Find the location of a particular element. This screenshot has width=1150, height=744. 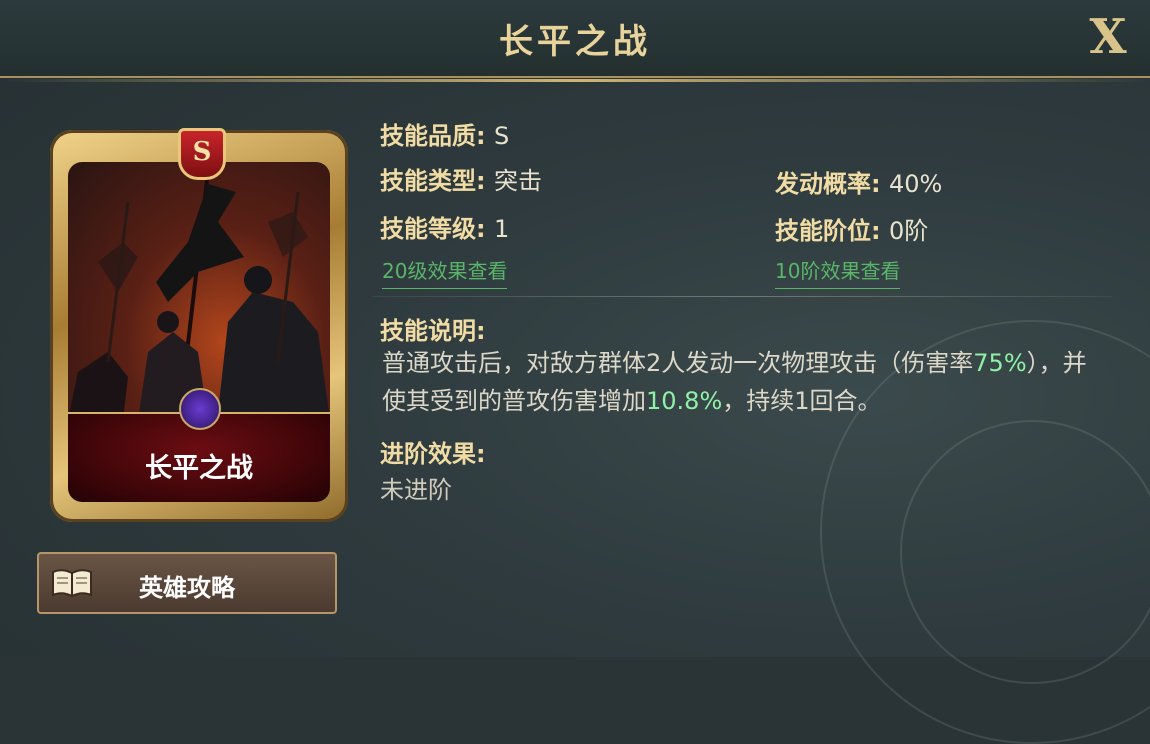

skill-level-label: 技能等级: is located at coordinates (433, 229).